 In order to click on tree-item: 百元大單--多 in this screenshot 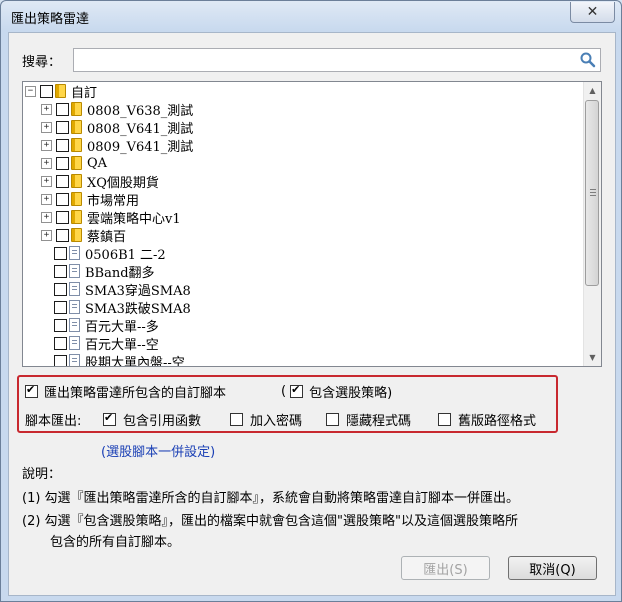, I will do `click(106, 325)`.